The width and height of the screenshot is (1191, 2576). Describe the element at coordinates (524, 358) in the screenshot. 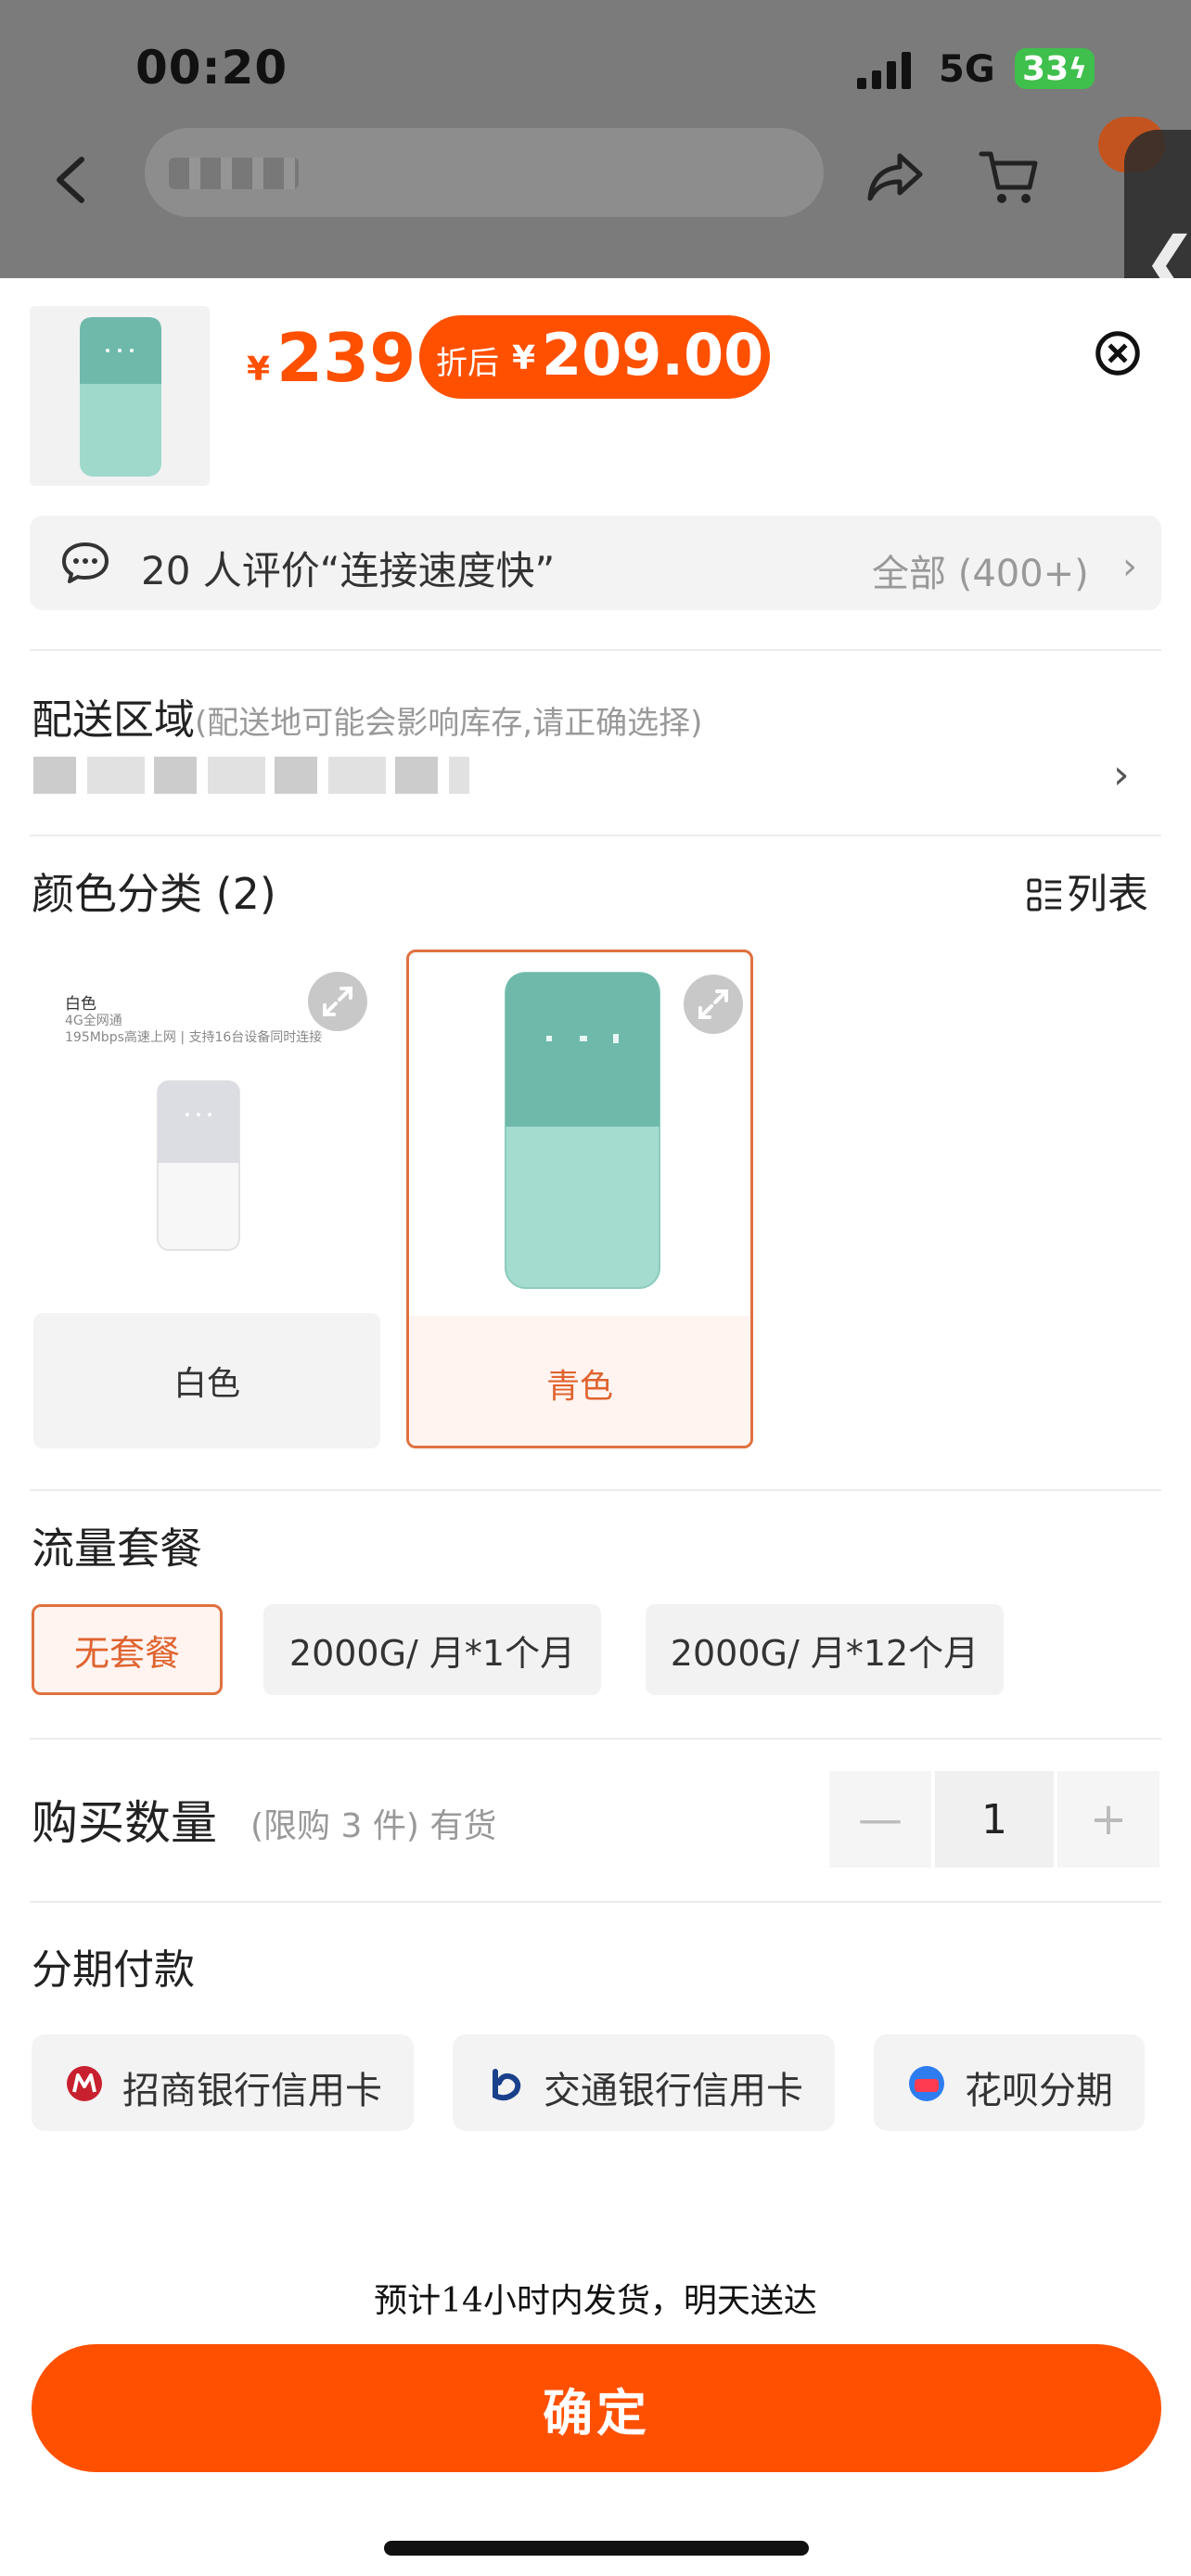

I see `discount-currency: ¥` at that location.